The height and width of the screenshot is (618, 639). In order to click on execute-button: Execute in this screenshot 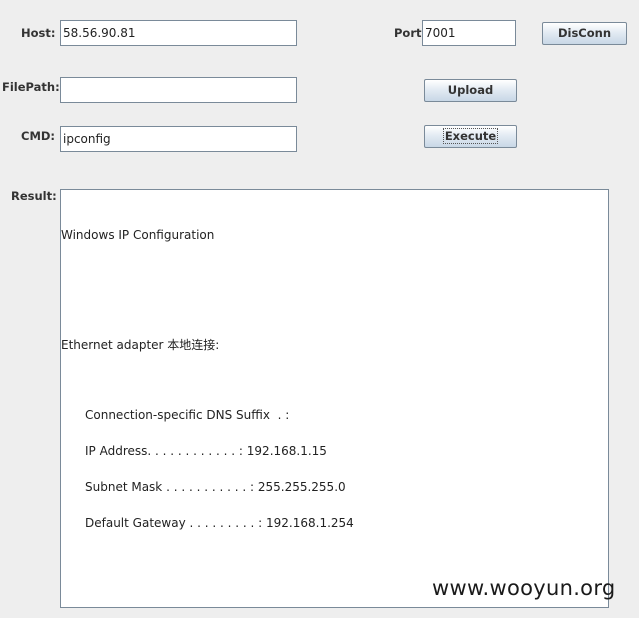, I will do `click(470, 136)`.